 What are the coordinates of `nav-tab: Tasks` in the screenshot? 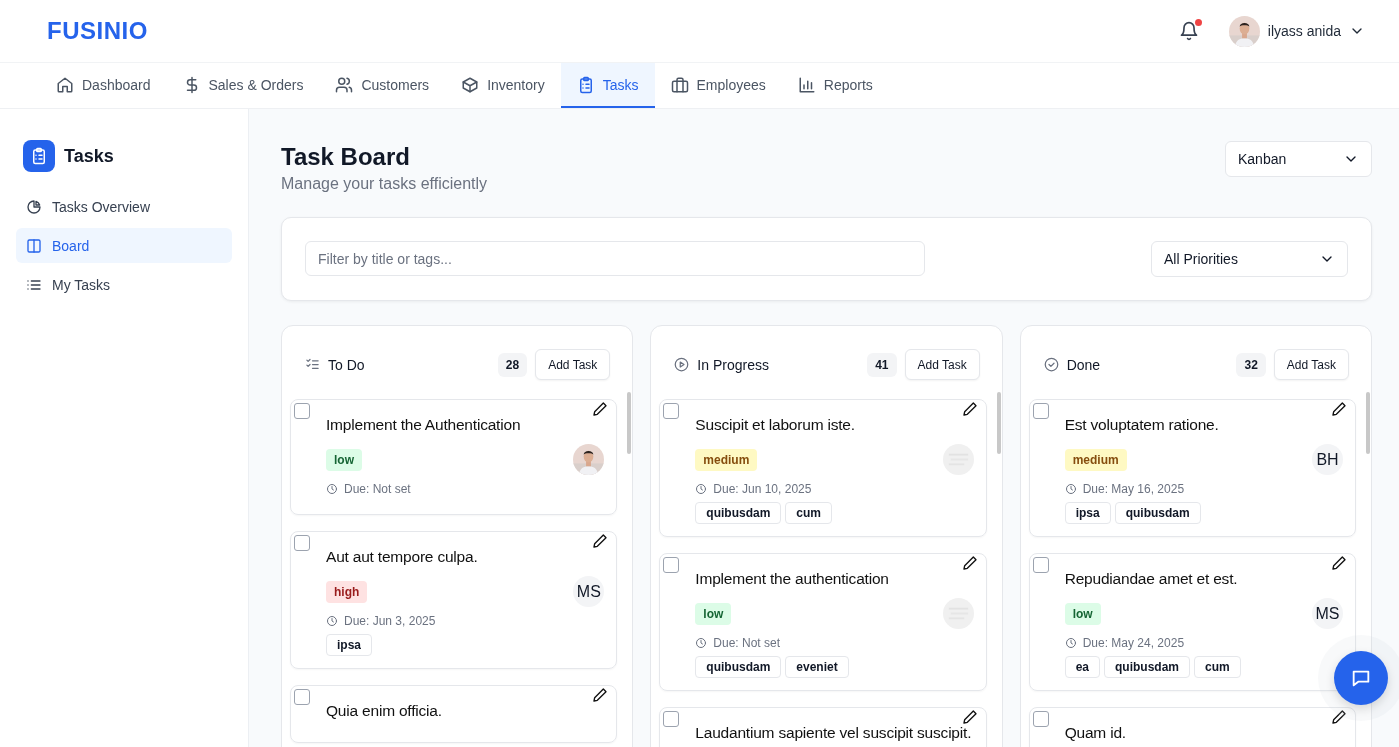 It's located at (607, 85).